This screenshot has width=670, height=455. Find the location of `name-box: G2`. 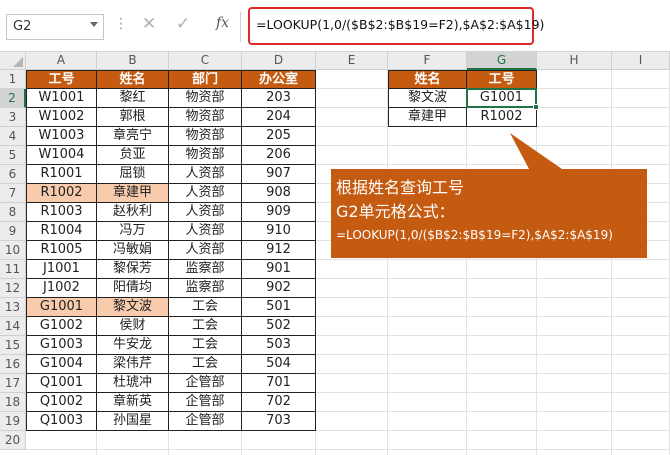

name-box: G2 is located at coordinates (55, 27).